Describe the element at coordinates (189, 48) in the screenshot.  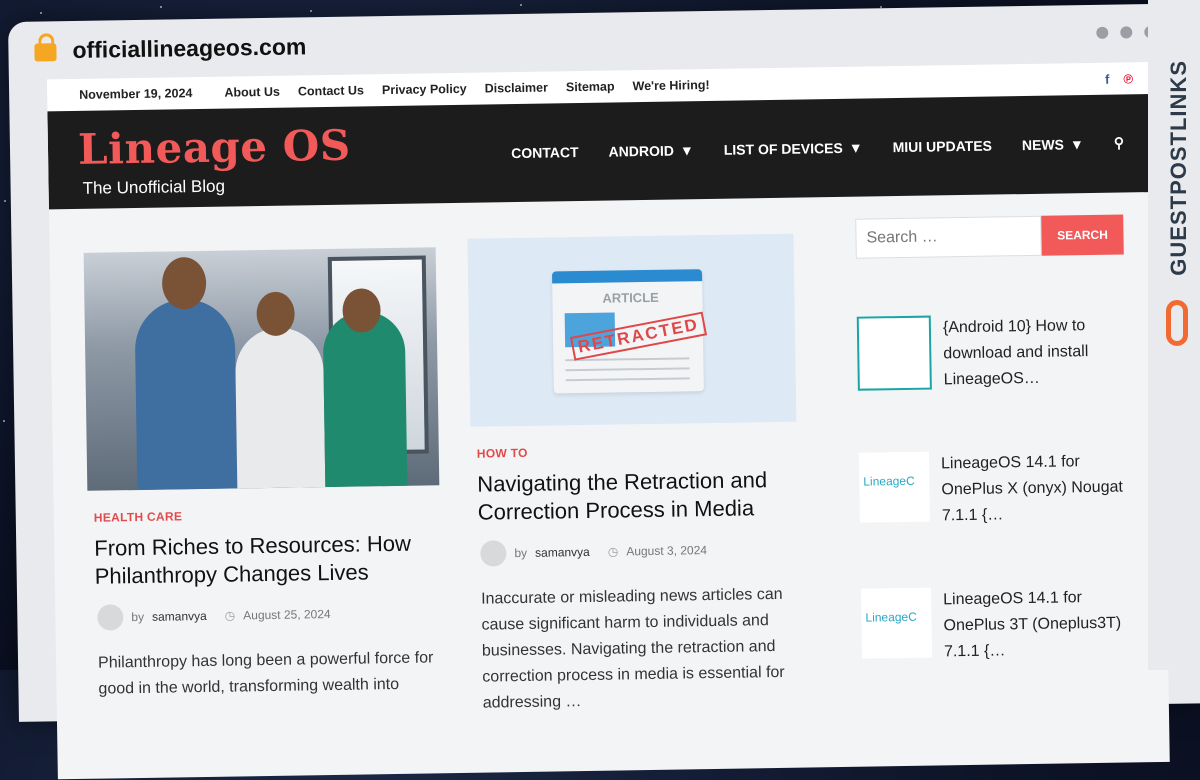
I see `url-text: officiallineageos.com` at that location.